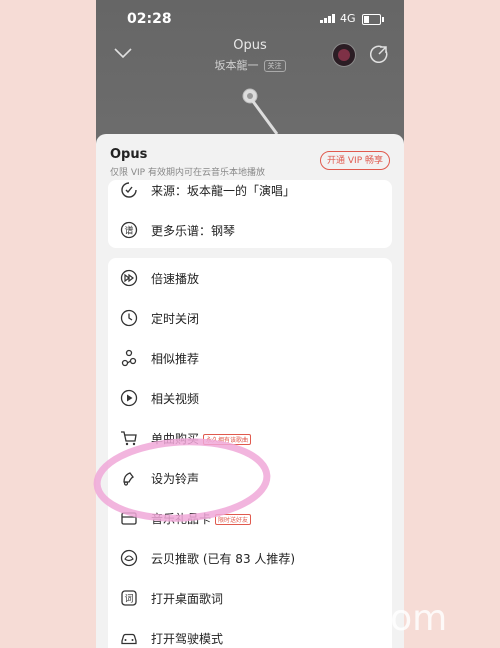  I want to click on menu-item-label: 单曲购买 永久拥有该歌曲, so click(201, 438).